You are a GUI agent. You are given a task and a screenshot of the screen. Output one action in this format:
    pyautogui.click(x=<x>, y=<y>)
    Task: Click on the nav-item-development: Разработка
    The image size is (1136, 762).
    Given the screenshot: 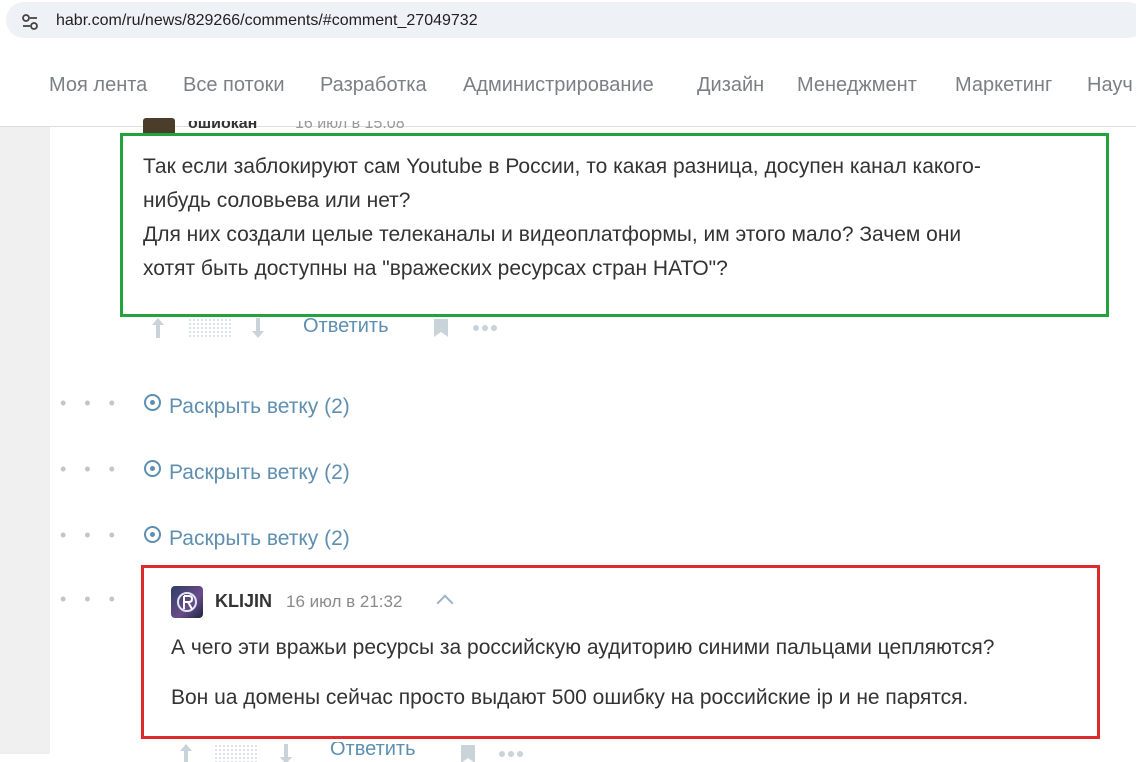 What is the action you would take?
    pyautogui.click(x=373, y=85)
    